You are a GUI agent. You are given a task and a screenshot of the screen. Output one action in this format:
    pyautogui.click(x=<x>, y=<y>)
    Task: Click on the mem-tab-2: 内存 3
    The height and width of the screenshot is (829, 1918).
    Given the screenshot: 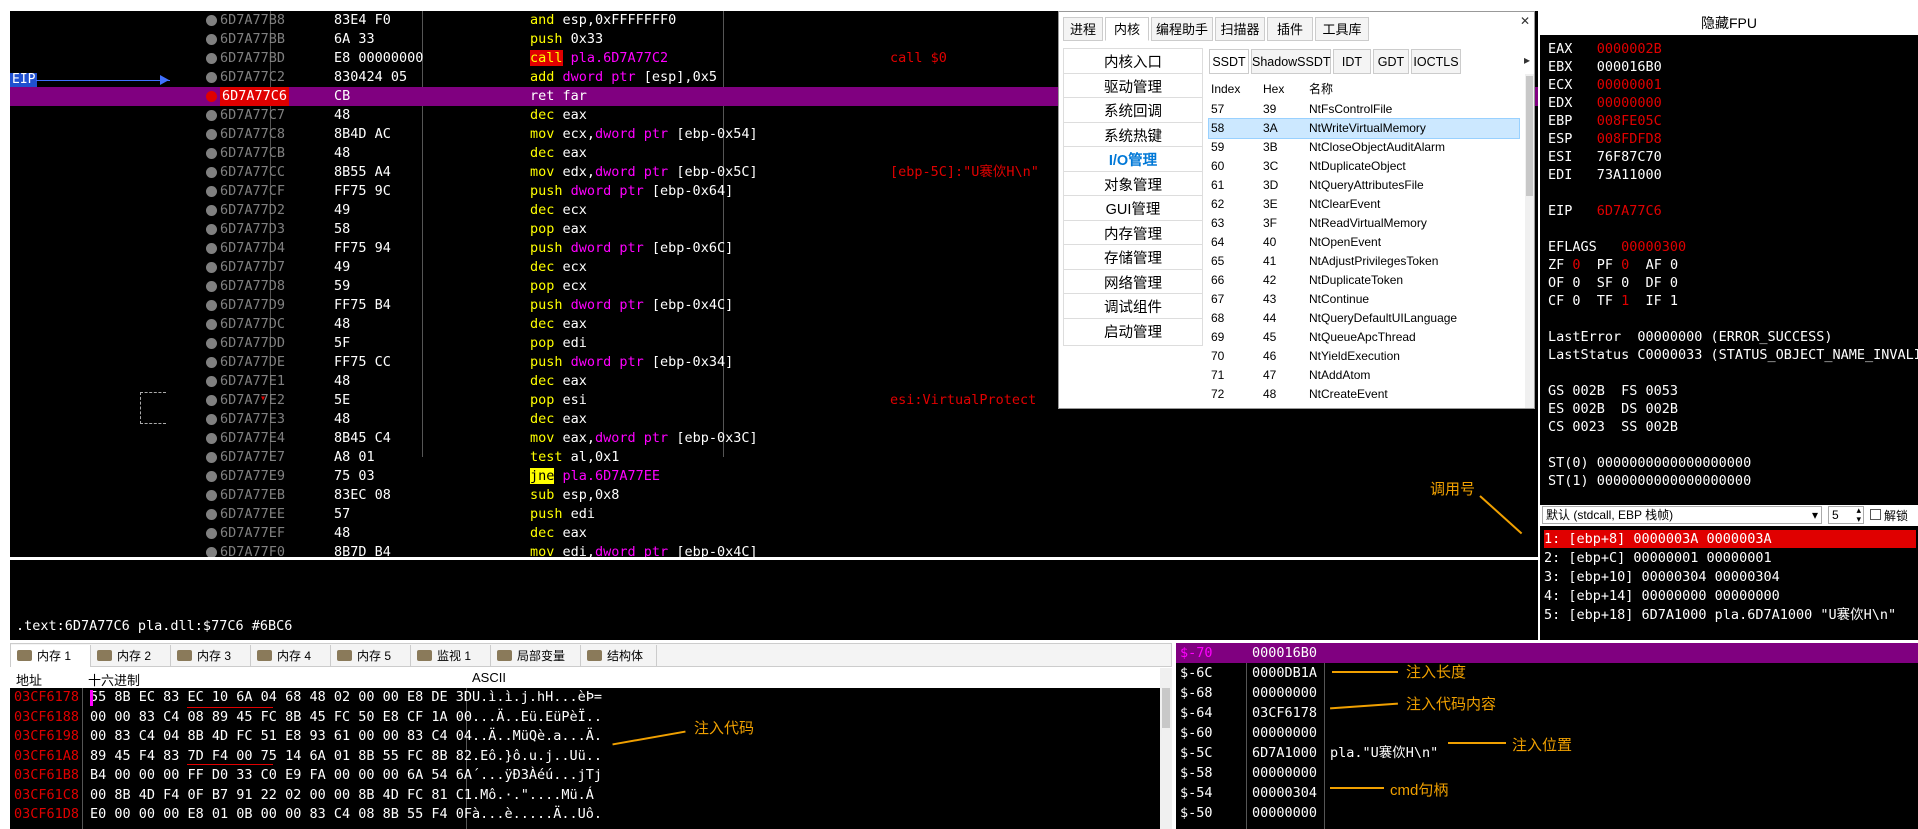 What is the action you would take?
    pyautogui.click(x=211, y=656)
    